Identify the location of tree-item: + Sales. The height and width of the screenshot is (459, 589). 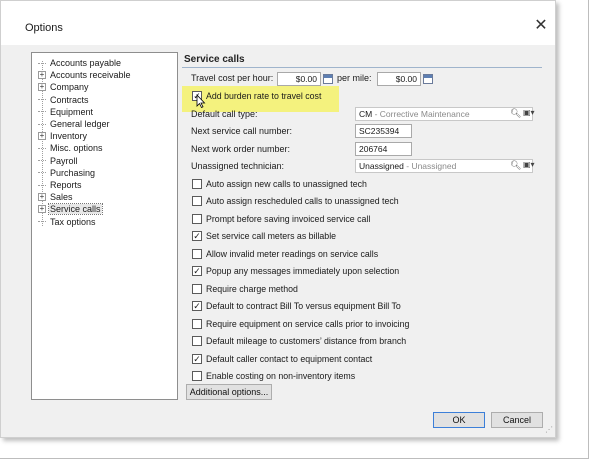
(56, 197).